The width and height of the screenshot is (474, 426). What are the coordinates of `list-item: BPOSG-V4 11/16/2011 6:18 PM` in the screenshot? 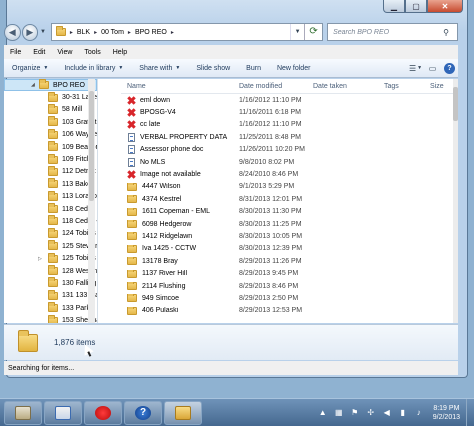 It's located at (289, 112).